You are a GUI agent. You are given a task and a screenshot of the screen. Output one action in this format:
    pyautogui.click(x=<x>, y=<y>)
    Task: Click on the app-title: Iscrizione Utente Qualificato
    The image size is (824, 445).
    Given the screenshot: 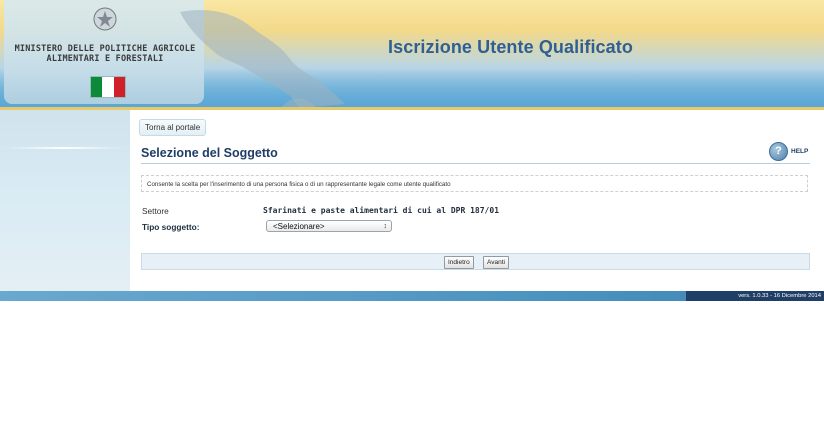 What is the action you would take?
    pyautogui.click(x=510, y=47)
    